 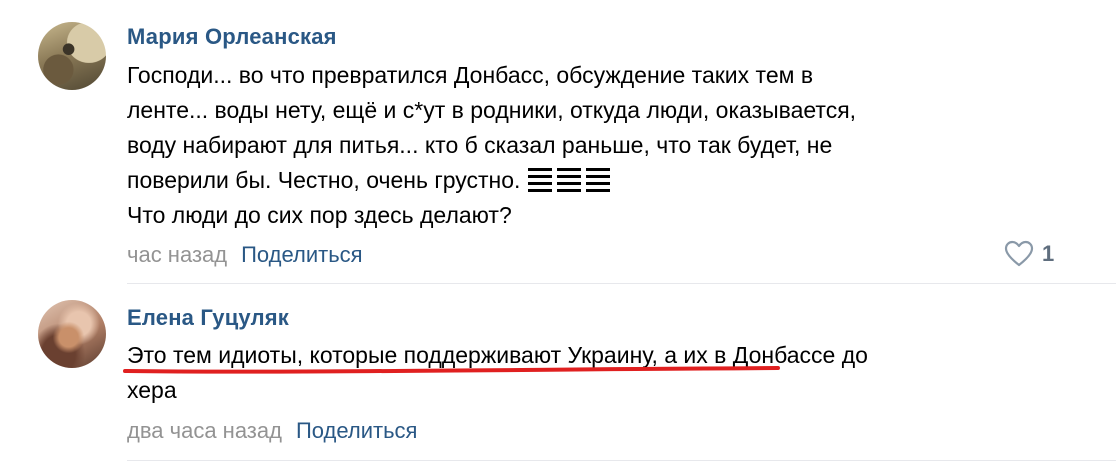 I want to click on comment-meta: два часа назад Поделиться, so click(x=272, y=431).